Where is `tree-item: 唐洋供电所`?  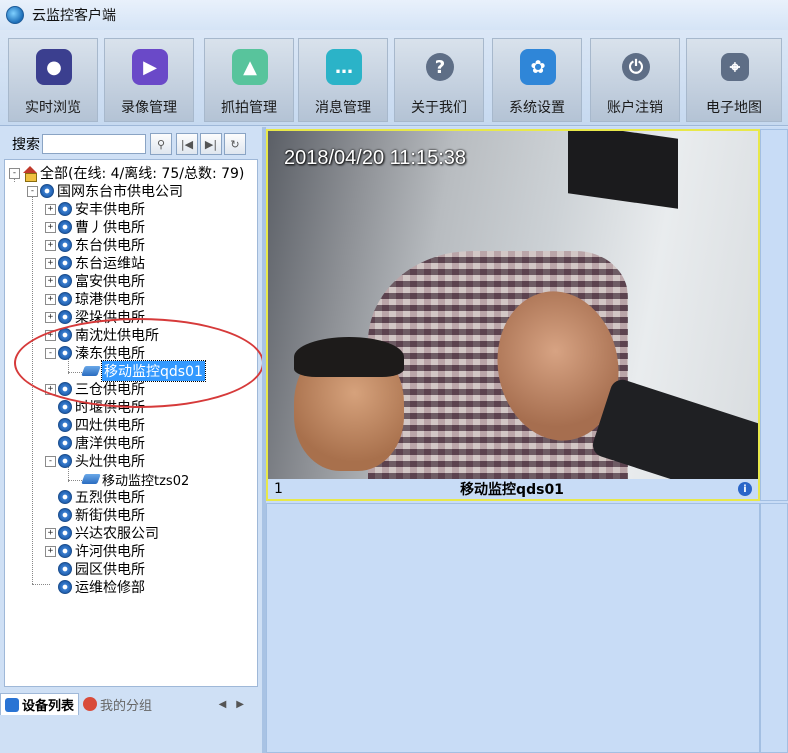
tree-item: 唐洋供电所 is located at coordinates (101, 443).